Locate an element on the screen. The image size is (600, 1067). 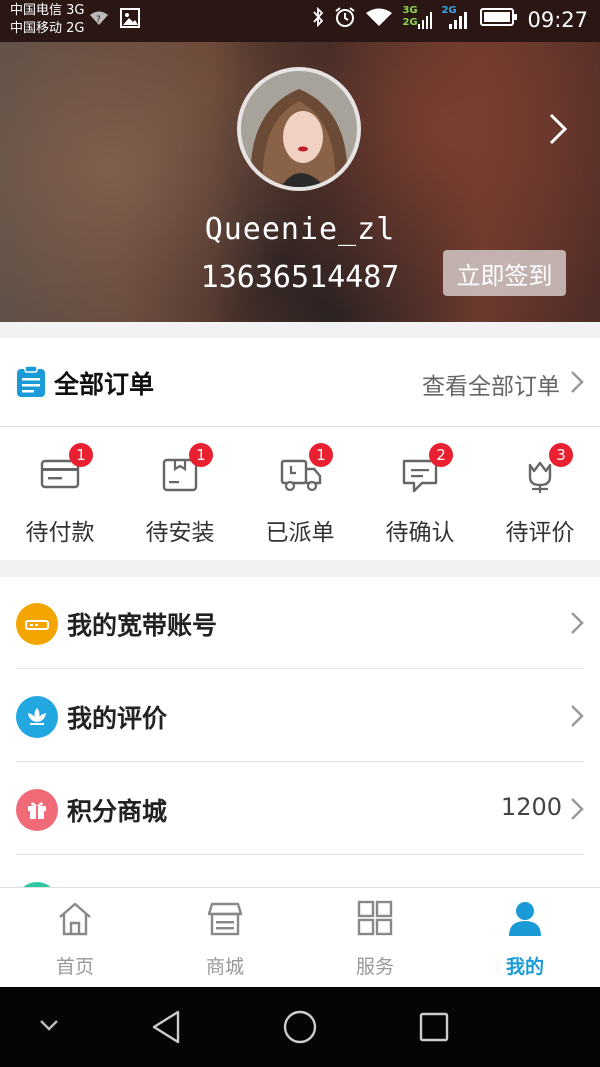
wifi-icon is located at coordinates (379, 19).